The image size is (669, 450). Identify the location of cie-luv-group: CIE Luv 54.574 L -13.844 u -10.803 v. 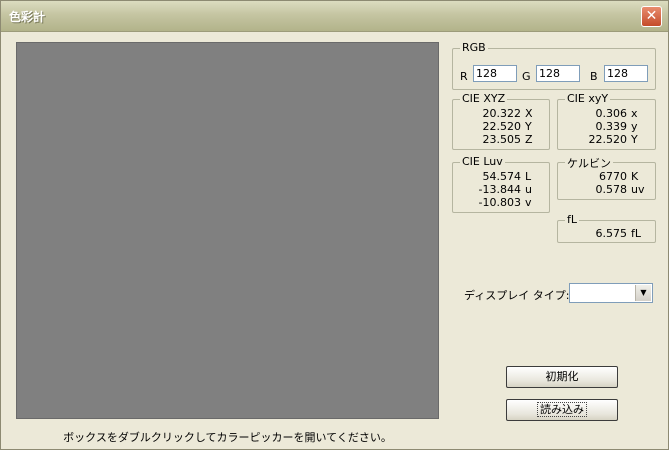
(501, 184).